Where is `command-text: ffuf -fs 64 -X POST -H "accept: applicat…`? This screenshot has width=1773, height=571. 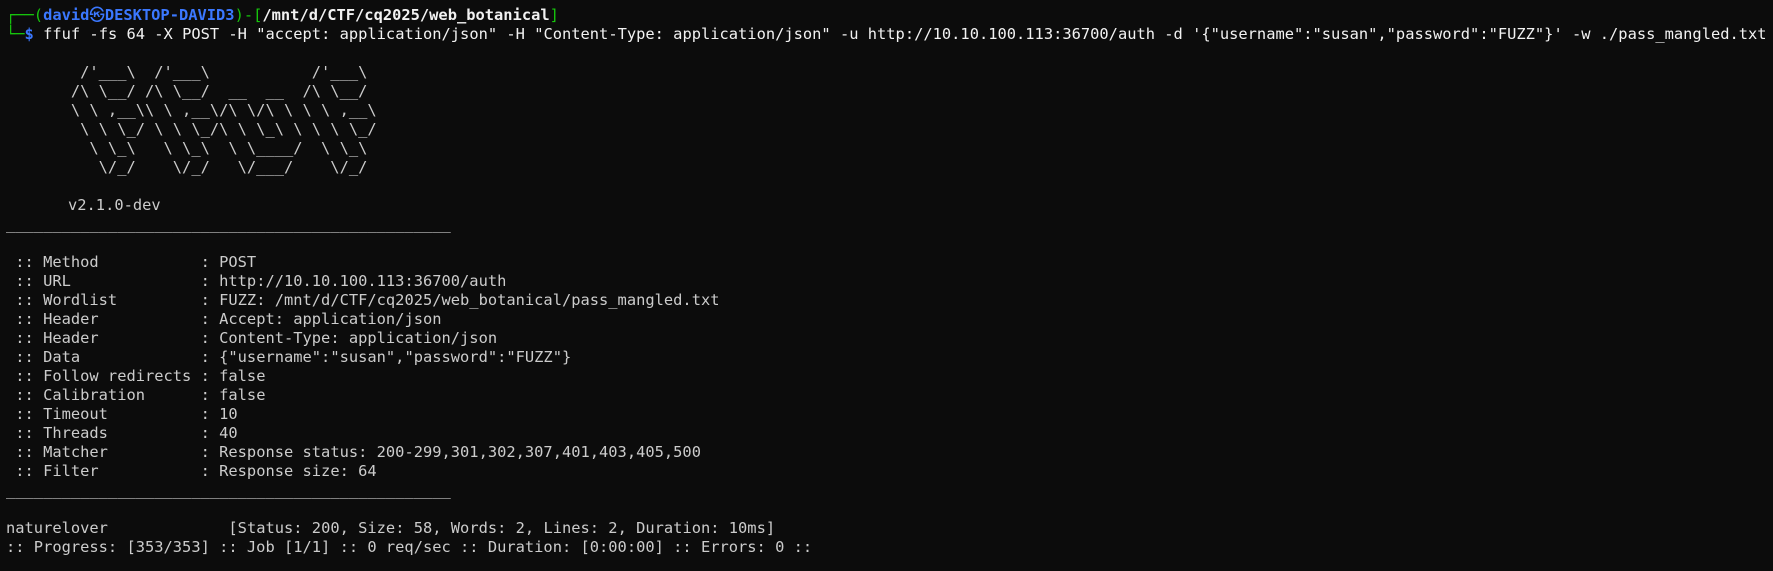 command-text: ffuf -fs 64 -X POST -H "accept: applicat… is located at coordinates (900, 34).